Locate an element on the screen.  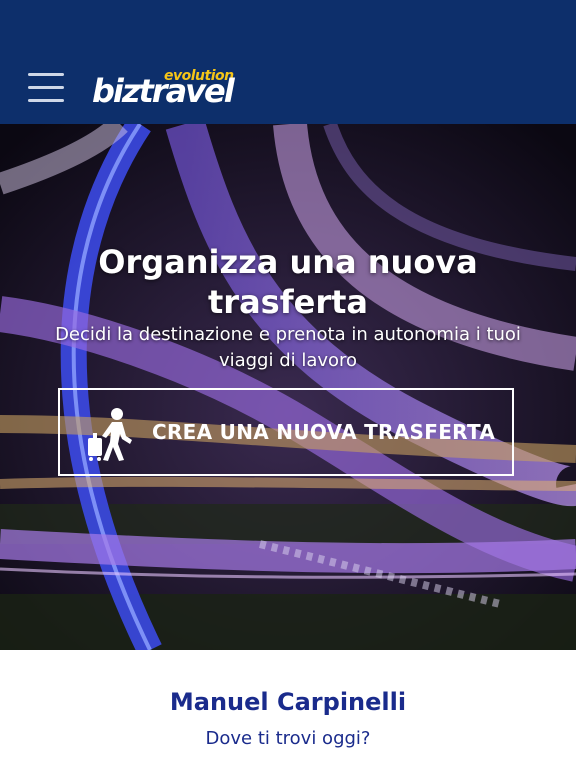
create-trip-button: CREA UNA NUOVA TRASFERTA is located at coordinates (286, 432).